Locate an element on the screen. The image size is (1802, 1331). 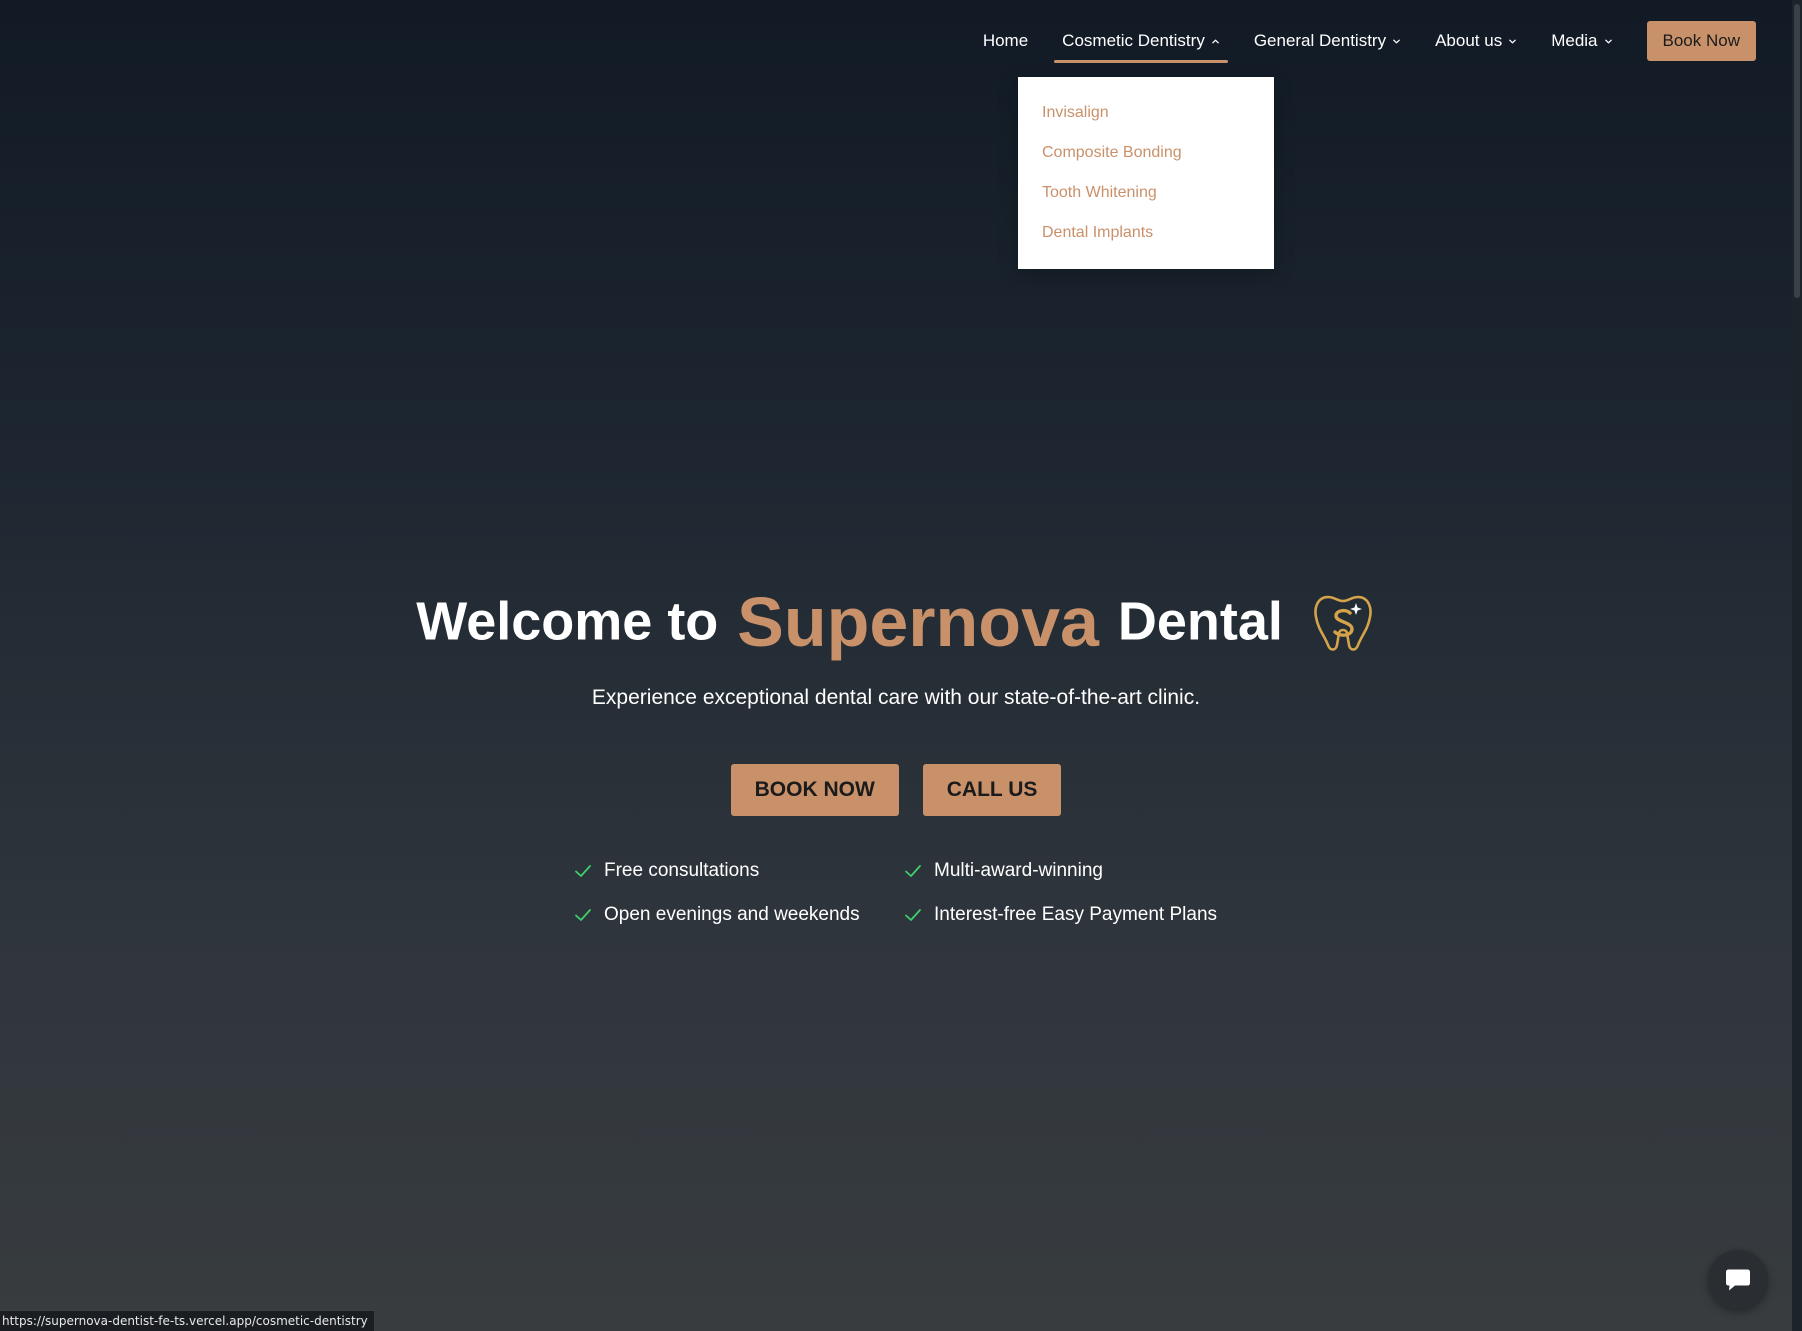
call-us-button: CALL US is located at coordinates (992, 790).